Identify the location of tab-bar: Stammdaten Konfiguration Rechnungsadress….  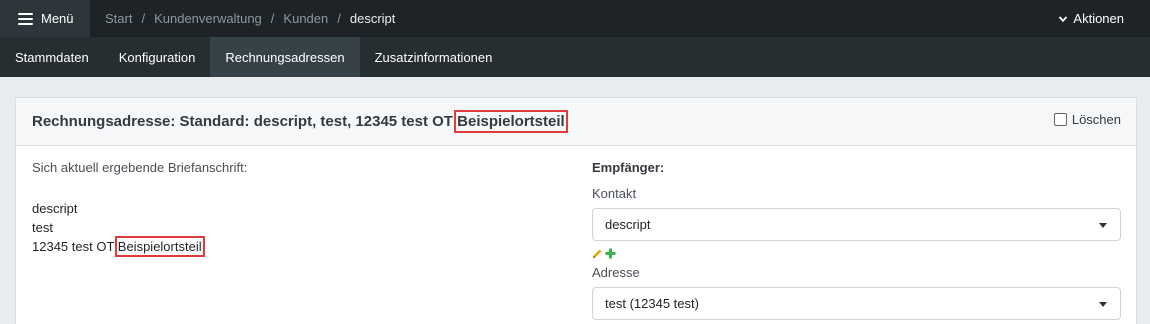
(575, 57).